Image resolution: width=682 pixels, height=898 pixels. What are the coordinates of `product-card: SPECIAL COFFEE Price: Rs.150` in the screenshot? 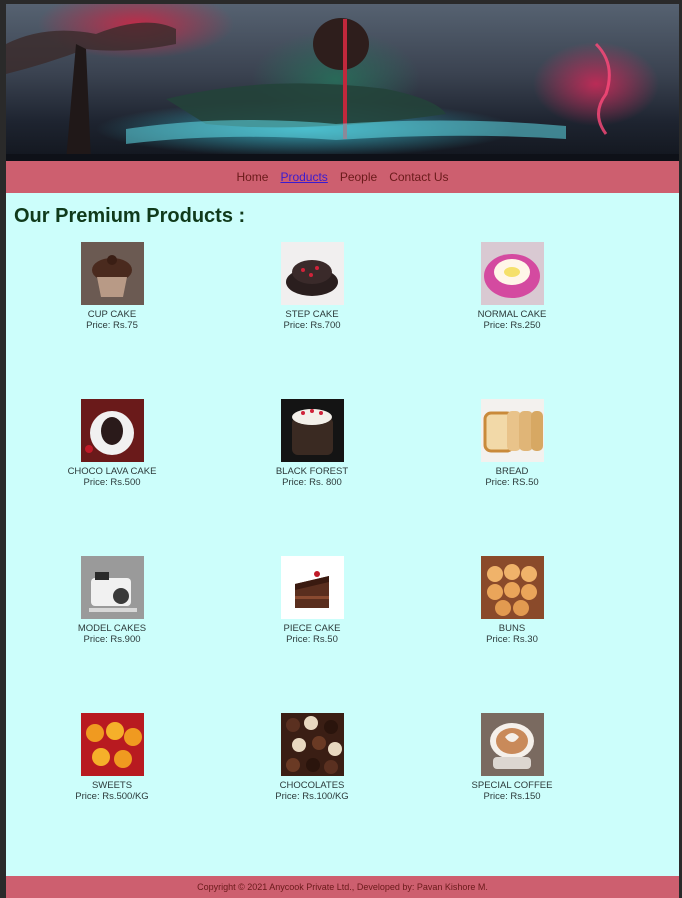 It's located at (512, 757).